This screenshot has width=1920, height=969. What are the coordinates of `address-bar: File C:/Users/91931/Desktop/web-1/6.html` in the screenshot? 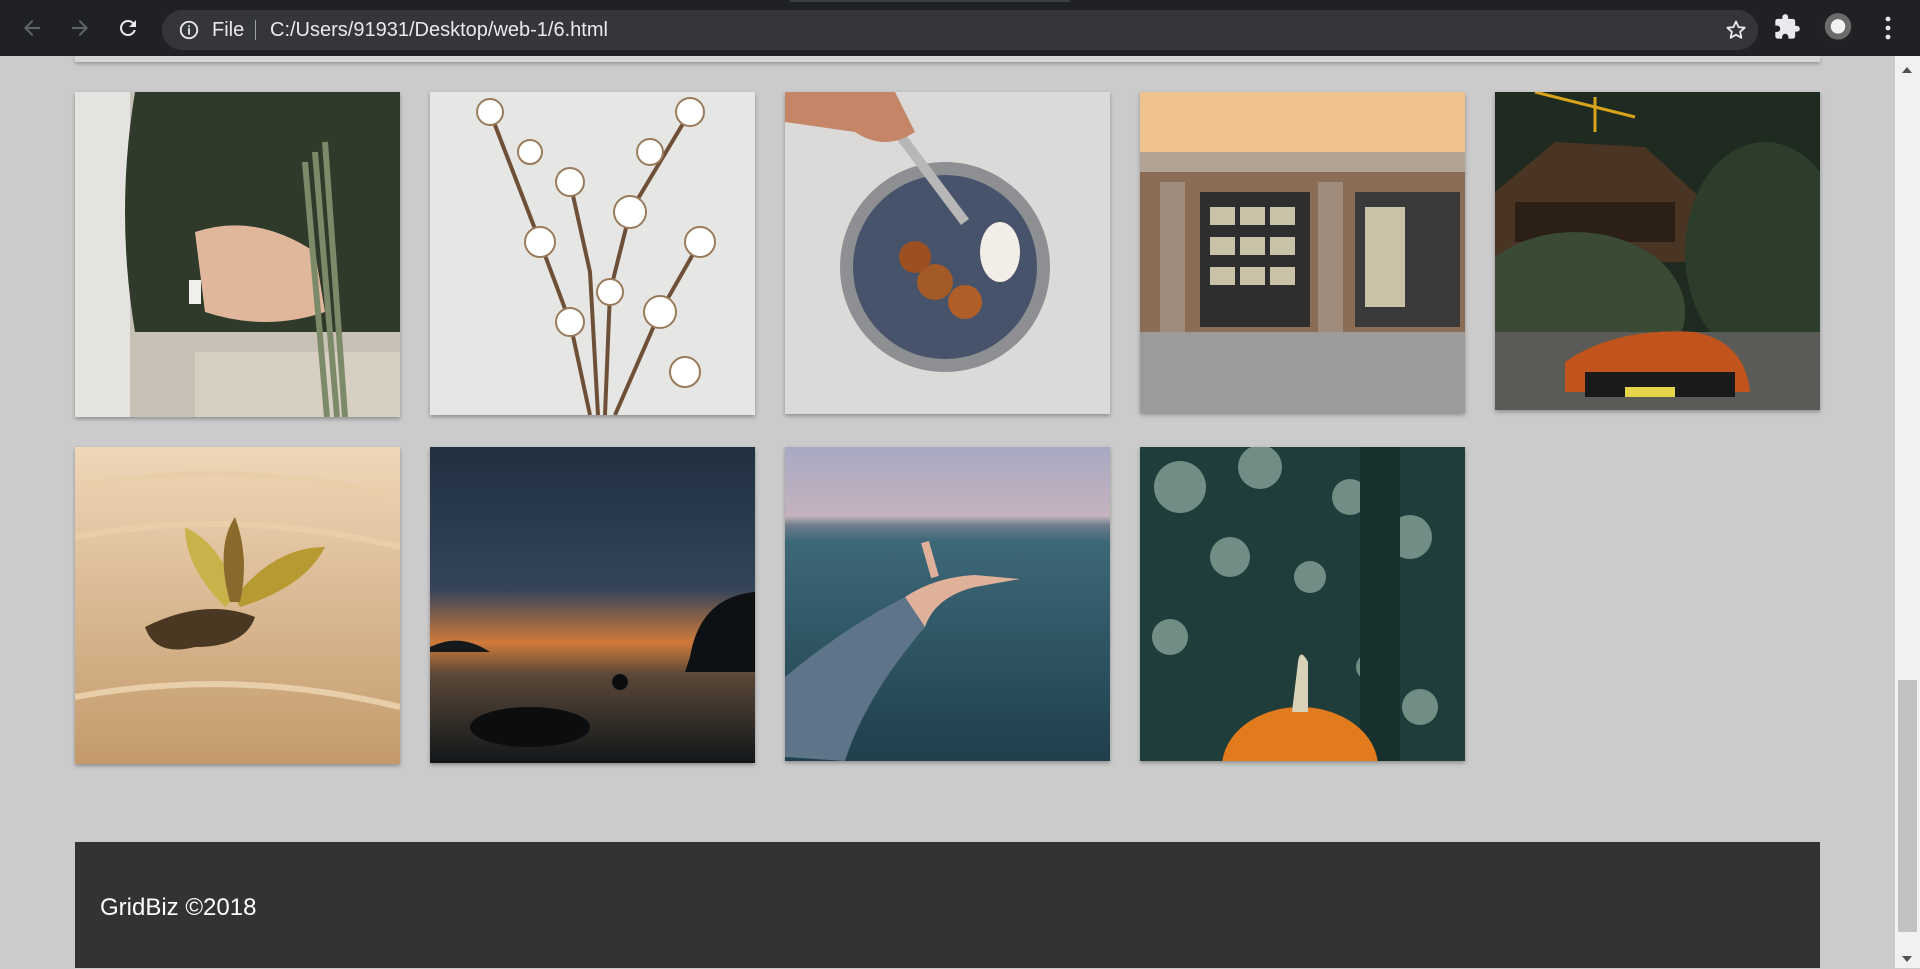 It's located at (960, 30).